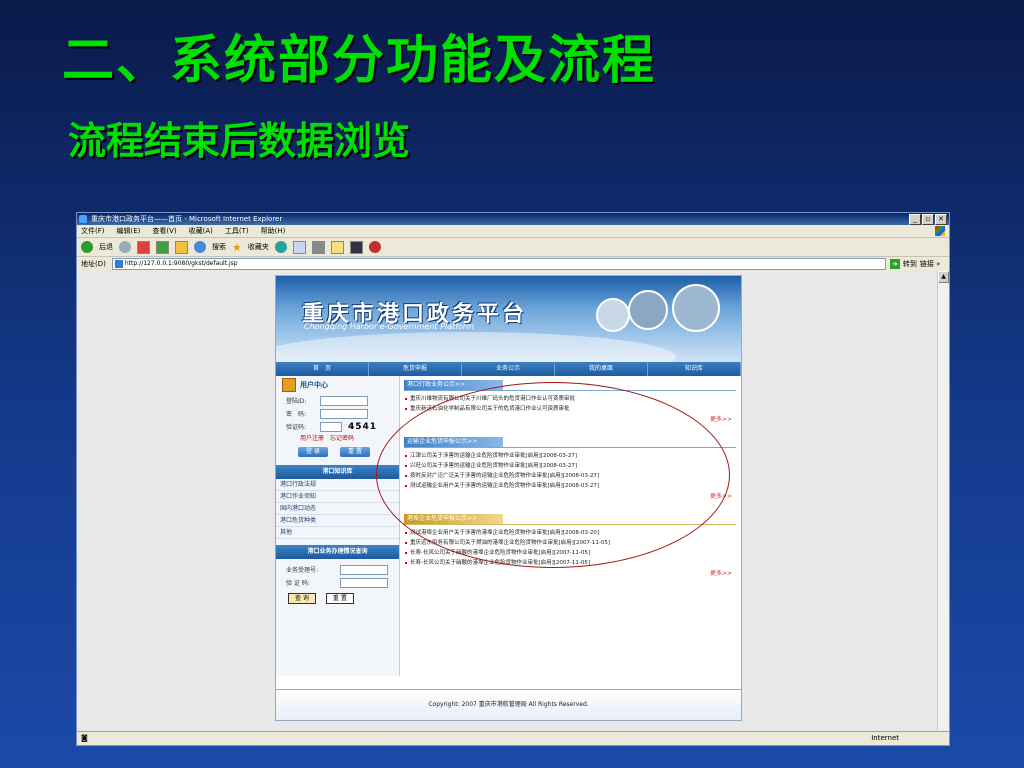  I want to click on messenger-icon, so click(356, 247).